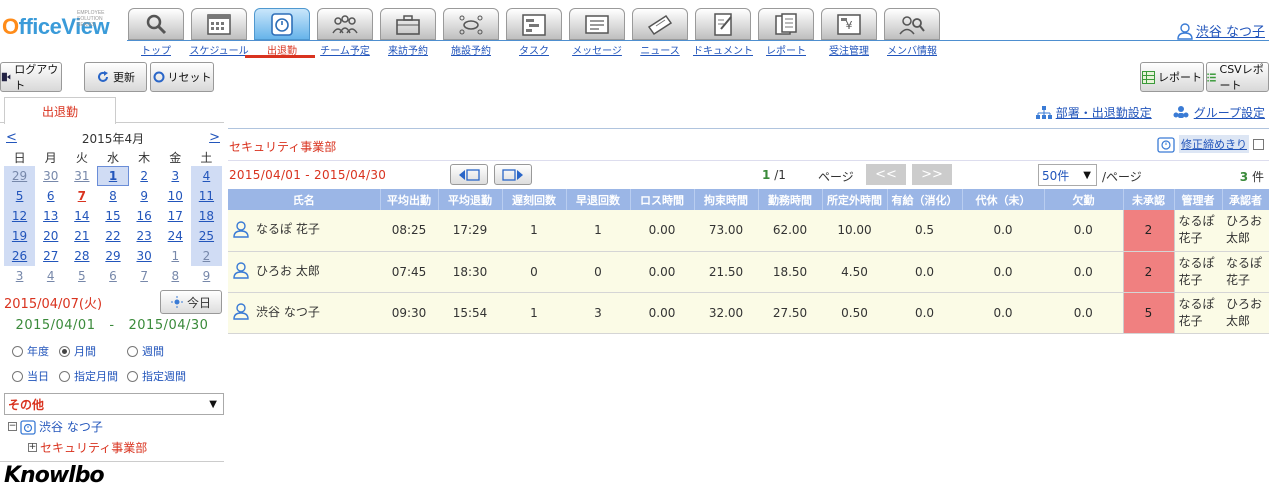 This screenshot has width=1269, height=496. What do you see at coordinates (55, 426) in the screenshot?
I see `tree-user-node: − 渋谷 なつ子` at bounding box center [55, 426].